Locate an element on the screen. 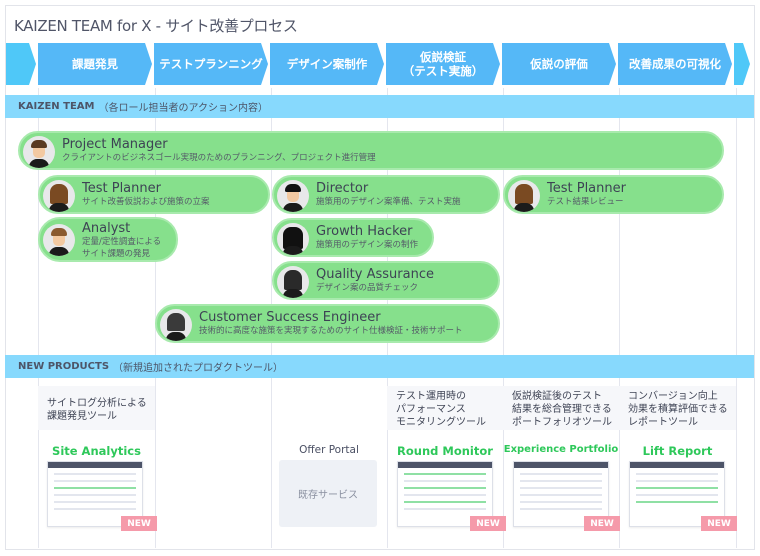  role-name: Analyst is located at coordinates (106, 228).